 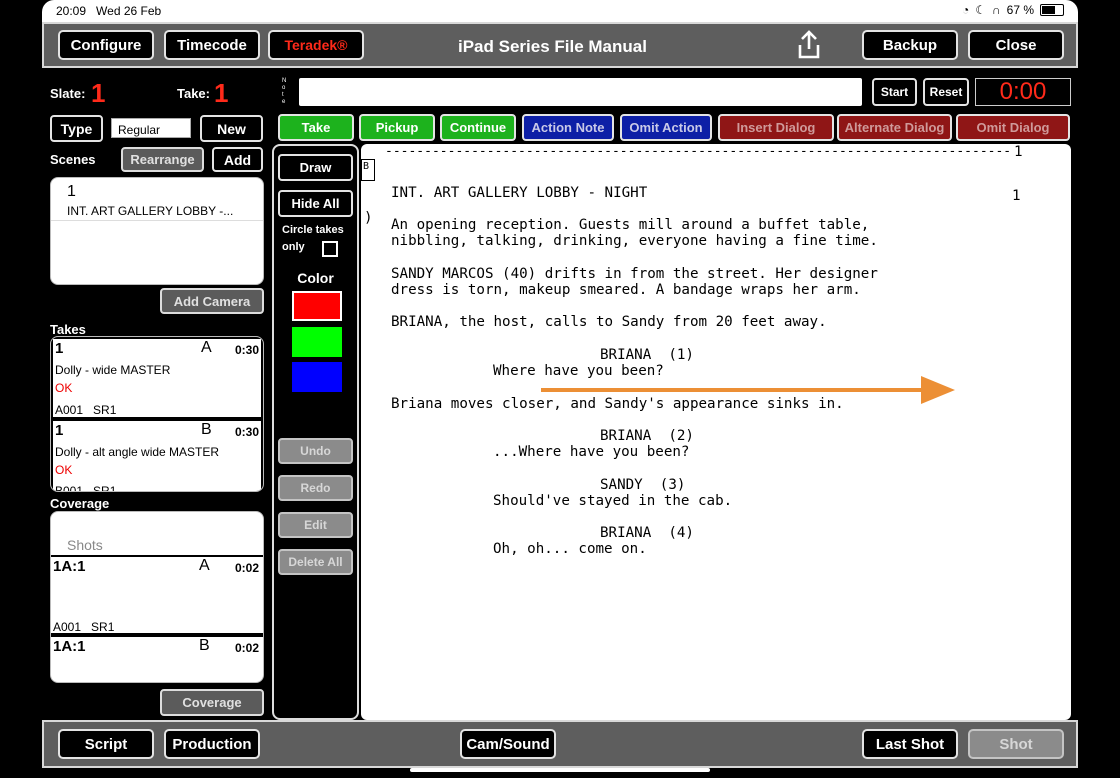 I want to click on dialog-line: Should've stayed in the cab., so click(x=613, y=501).